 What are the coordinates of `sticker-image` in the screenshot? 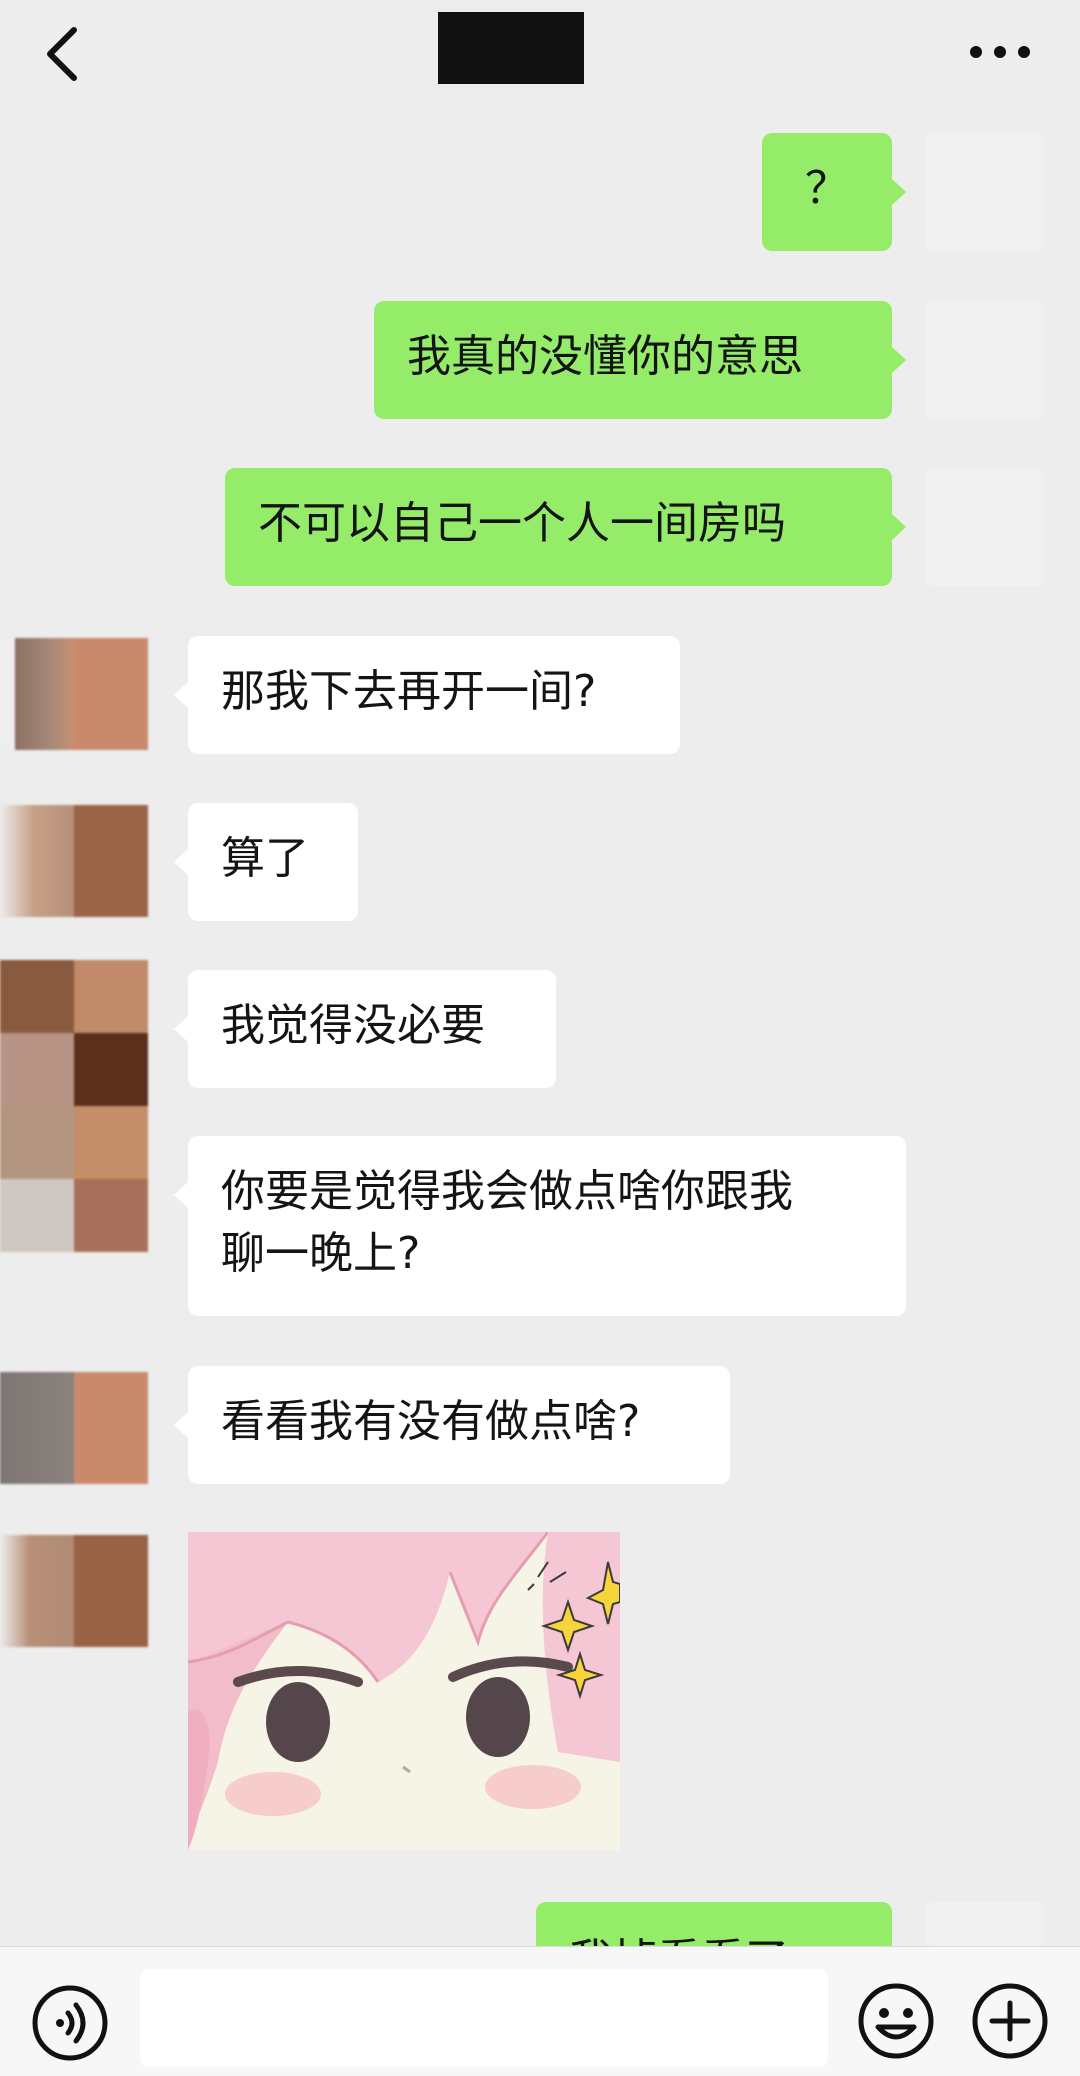 It's located at (404, 1691).